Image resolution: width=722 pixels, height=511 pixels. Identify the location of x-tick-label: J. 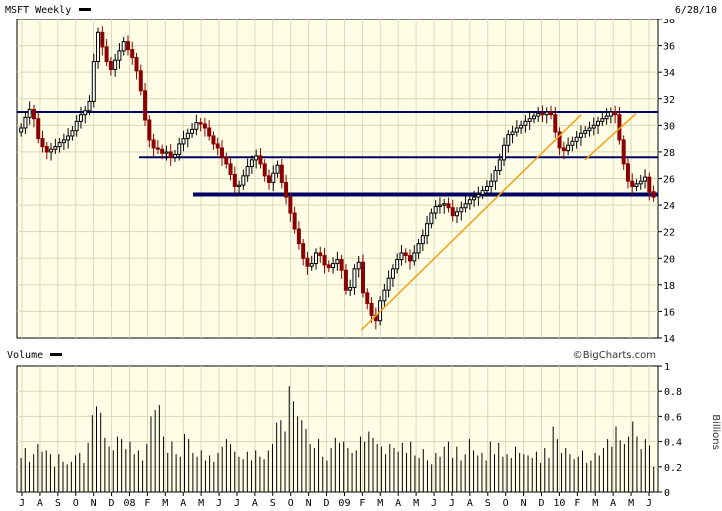
(452, 503).